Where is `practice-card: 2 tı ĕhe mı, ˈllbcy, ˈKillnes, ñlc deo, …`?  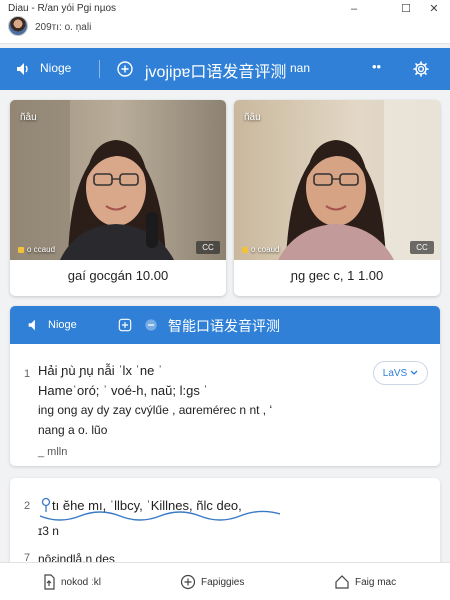
practice-card: 2 tı ĕhe mı, ˈllbcy, ˈKillnes, ñlc deo, … is located at coordinates (225, 523).